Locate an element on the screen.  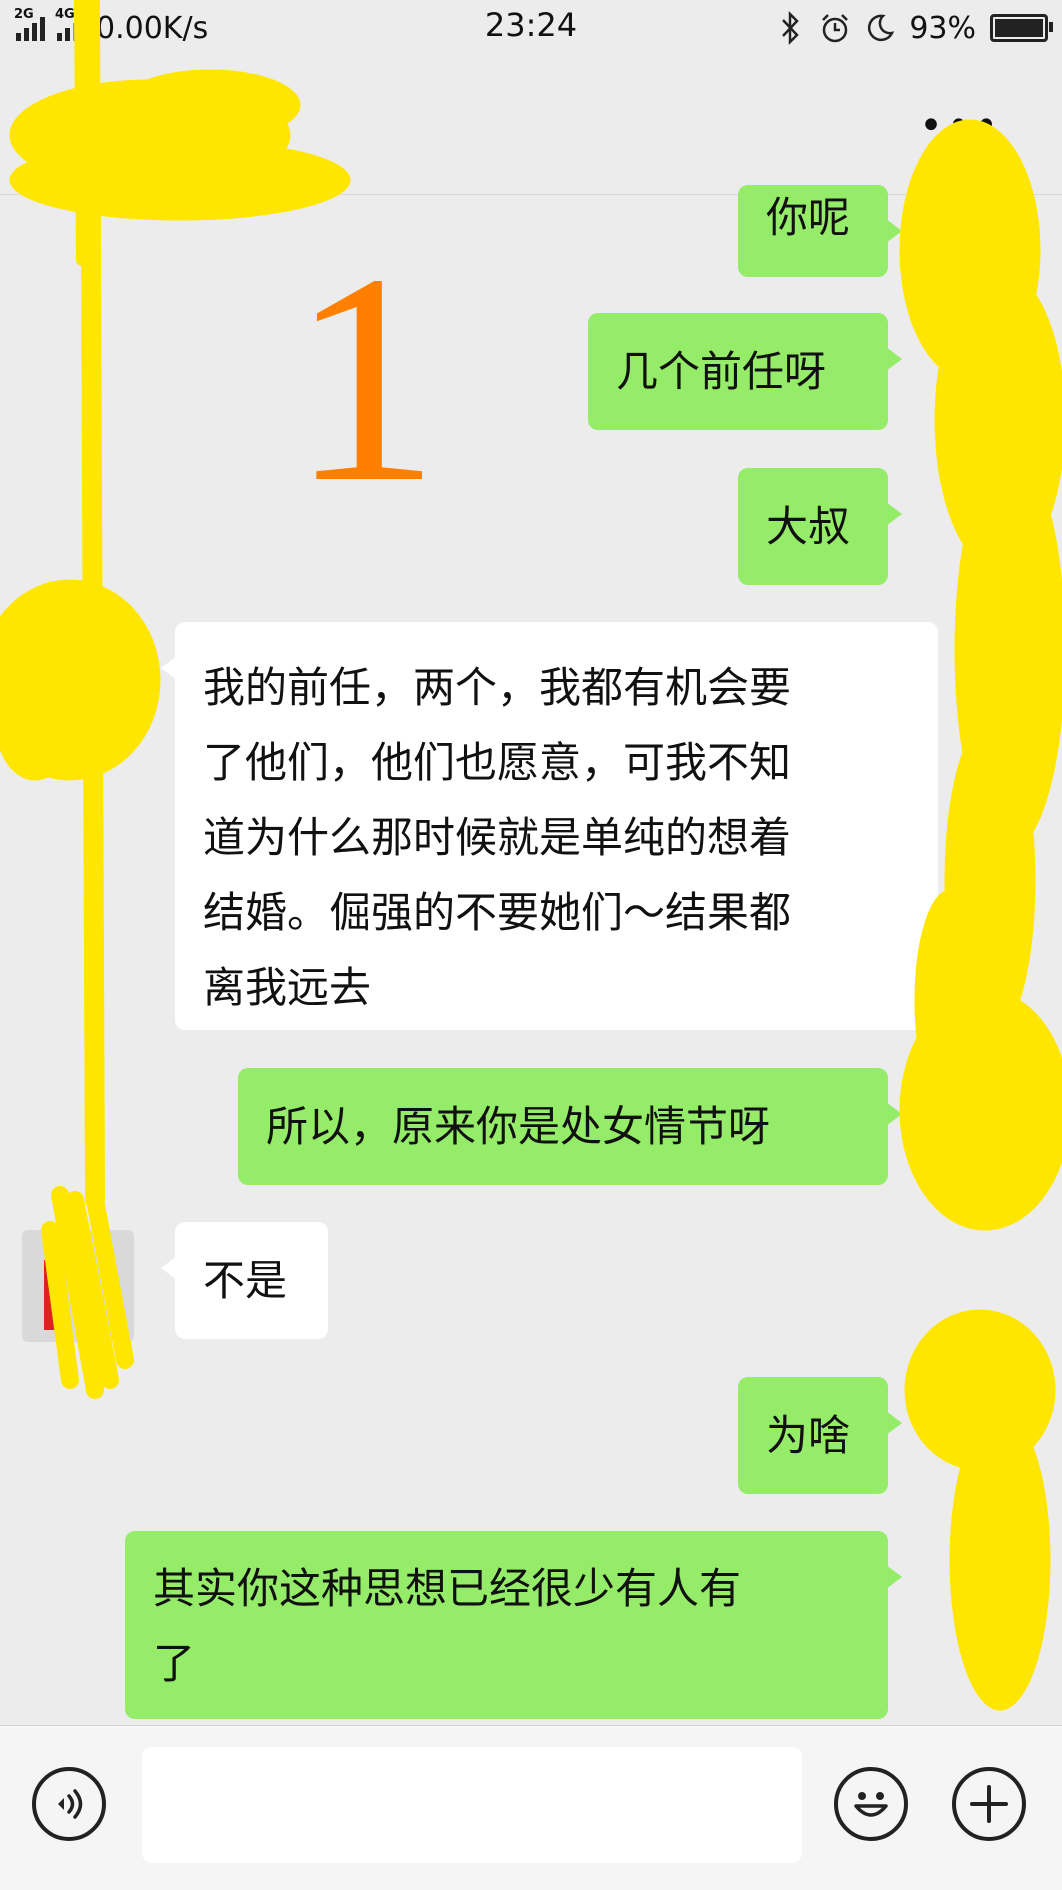
moon-icon is located at coordinates (881, 28).